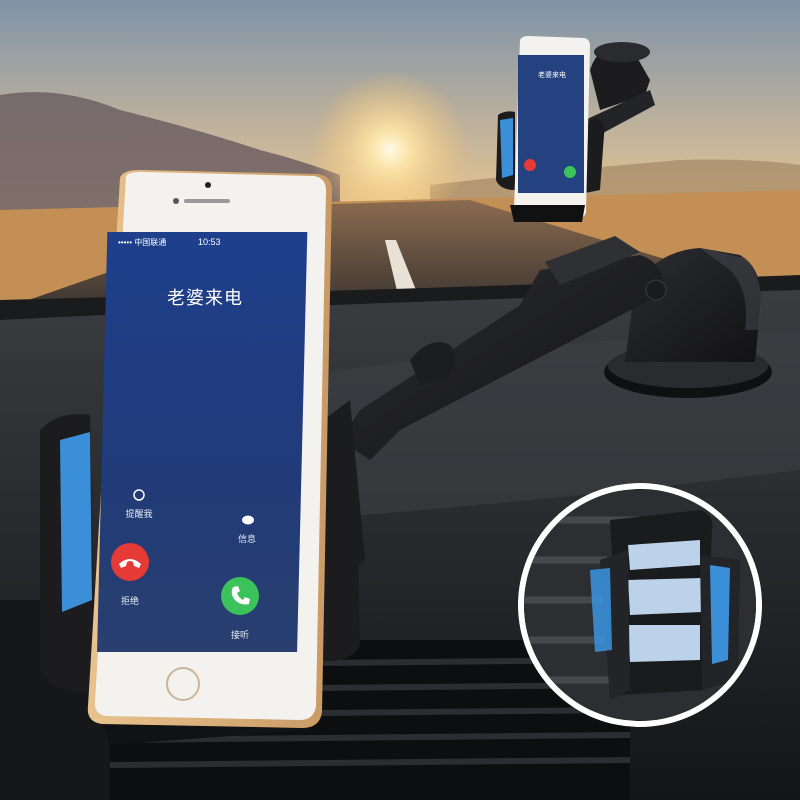 This screenshot has height=800, width=800. What do you see at coordinates (205, 298) in the screenshot?
I see `caller-name: 老婆来电` at bounding box center [205, 298].